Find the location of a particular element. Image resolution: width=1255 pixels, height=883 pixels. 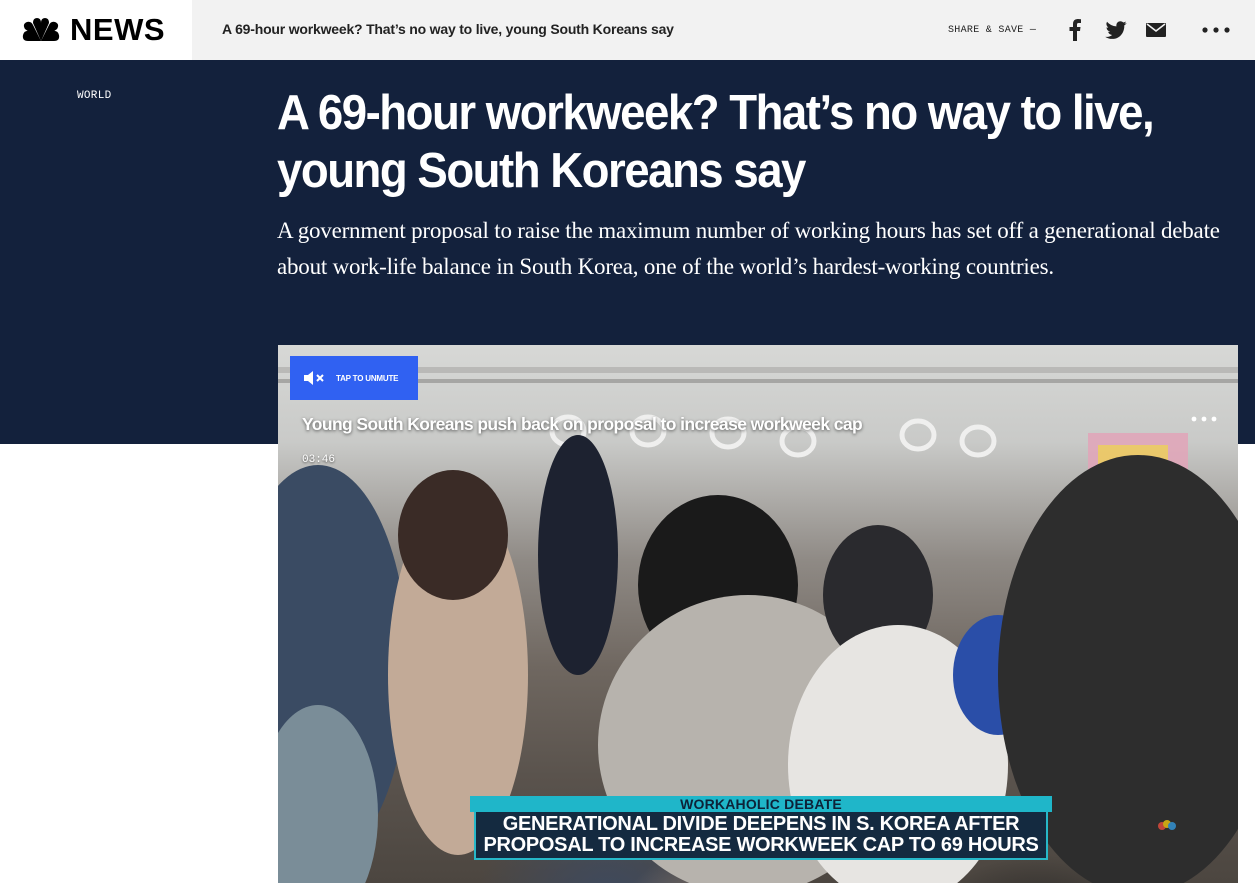

video-options-icon is located at coordinates (1204, 419).